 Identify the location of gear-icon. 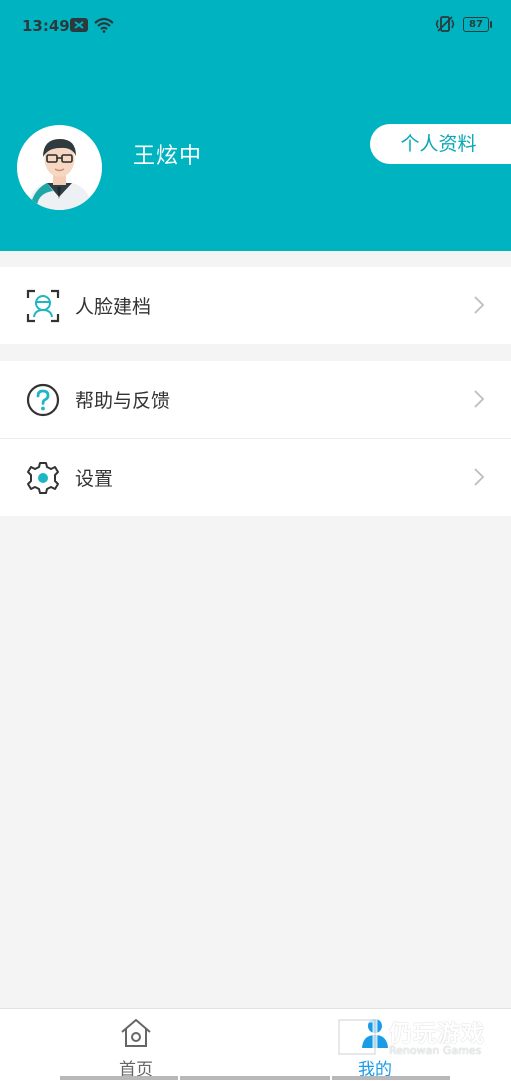
(43, 478).